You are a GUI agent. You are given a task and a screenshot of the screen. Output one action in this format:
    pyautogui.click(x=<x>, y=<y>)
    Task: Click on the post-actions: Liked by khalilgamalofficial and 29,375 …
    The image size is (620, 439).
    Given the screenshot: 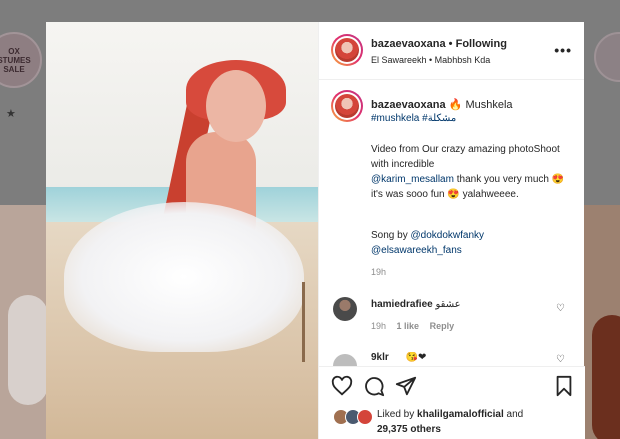 What is the action you would take?
    pyautogui.click(x=452, y=402)
    